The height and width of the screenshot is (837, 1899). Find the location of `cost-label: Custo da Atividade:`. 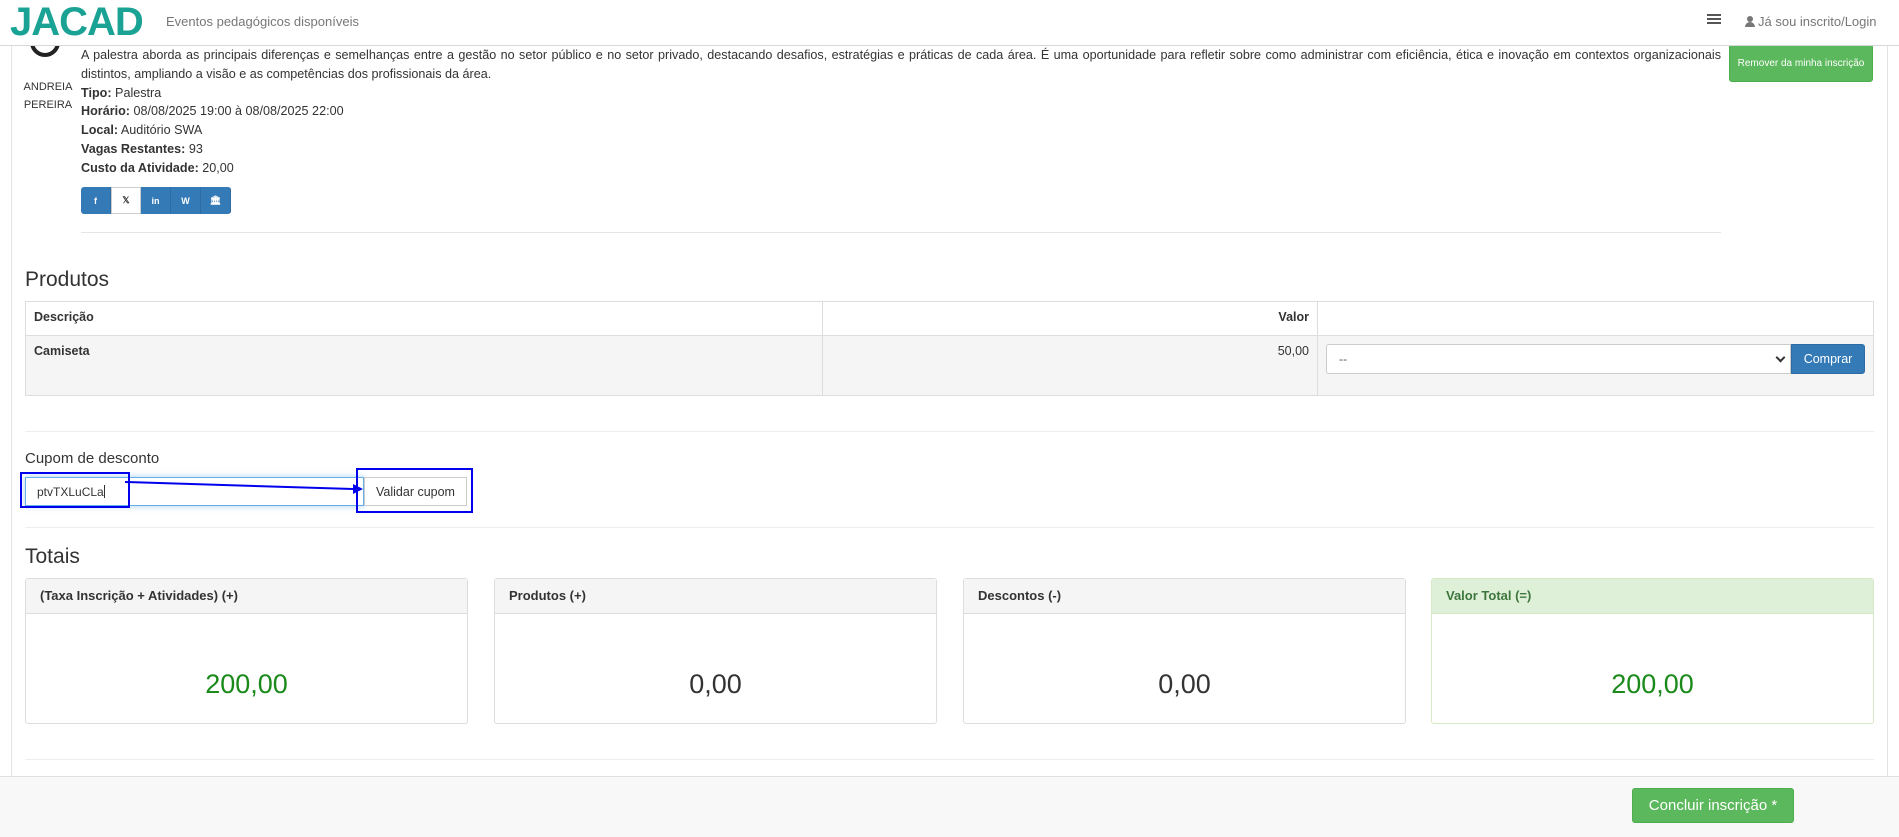

cost-label: Custo da Atividade: is located at coordinates (140, 167).